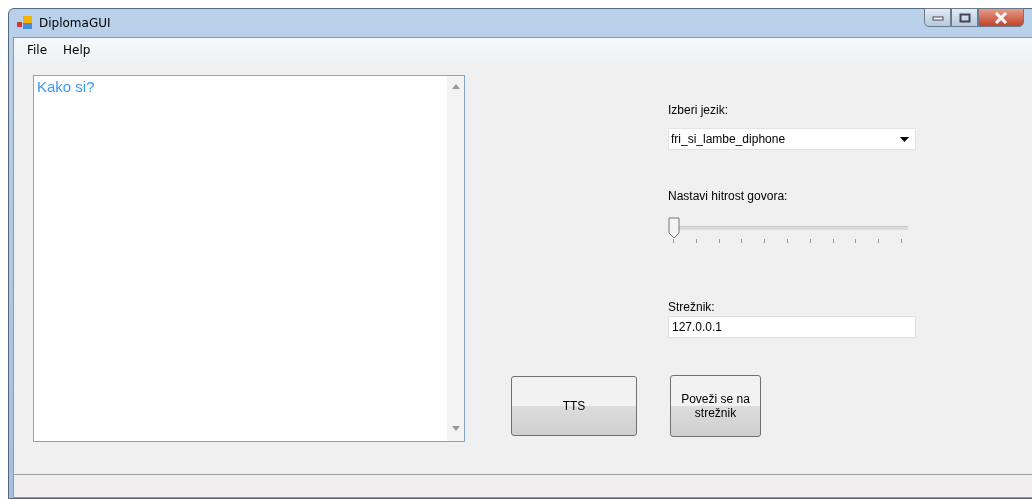  Describe the element at coordinates (574, 406) in the screenshot. I see `tts-button: TTS` at that location.